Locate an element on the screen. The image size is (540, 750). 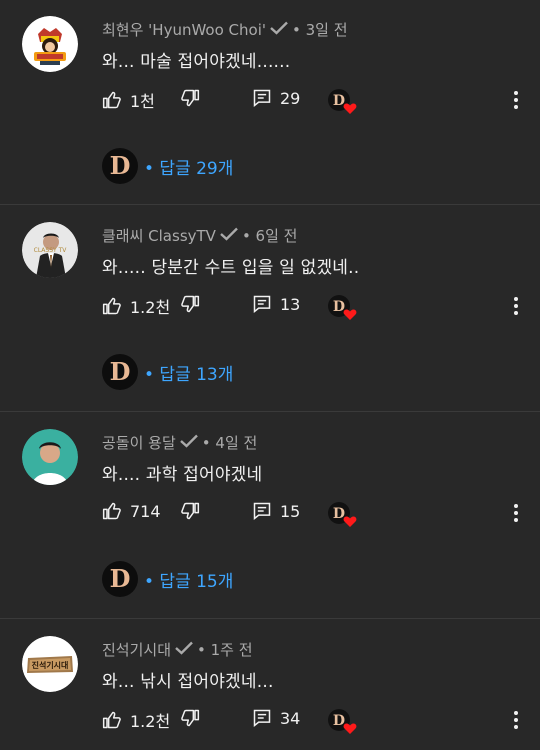
author-name: 공돌이 용달 is located at coordinates (139, 442).